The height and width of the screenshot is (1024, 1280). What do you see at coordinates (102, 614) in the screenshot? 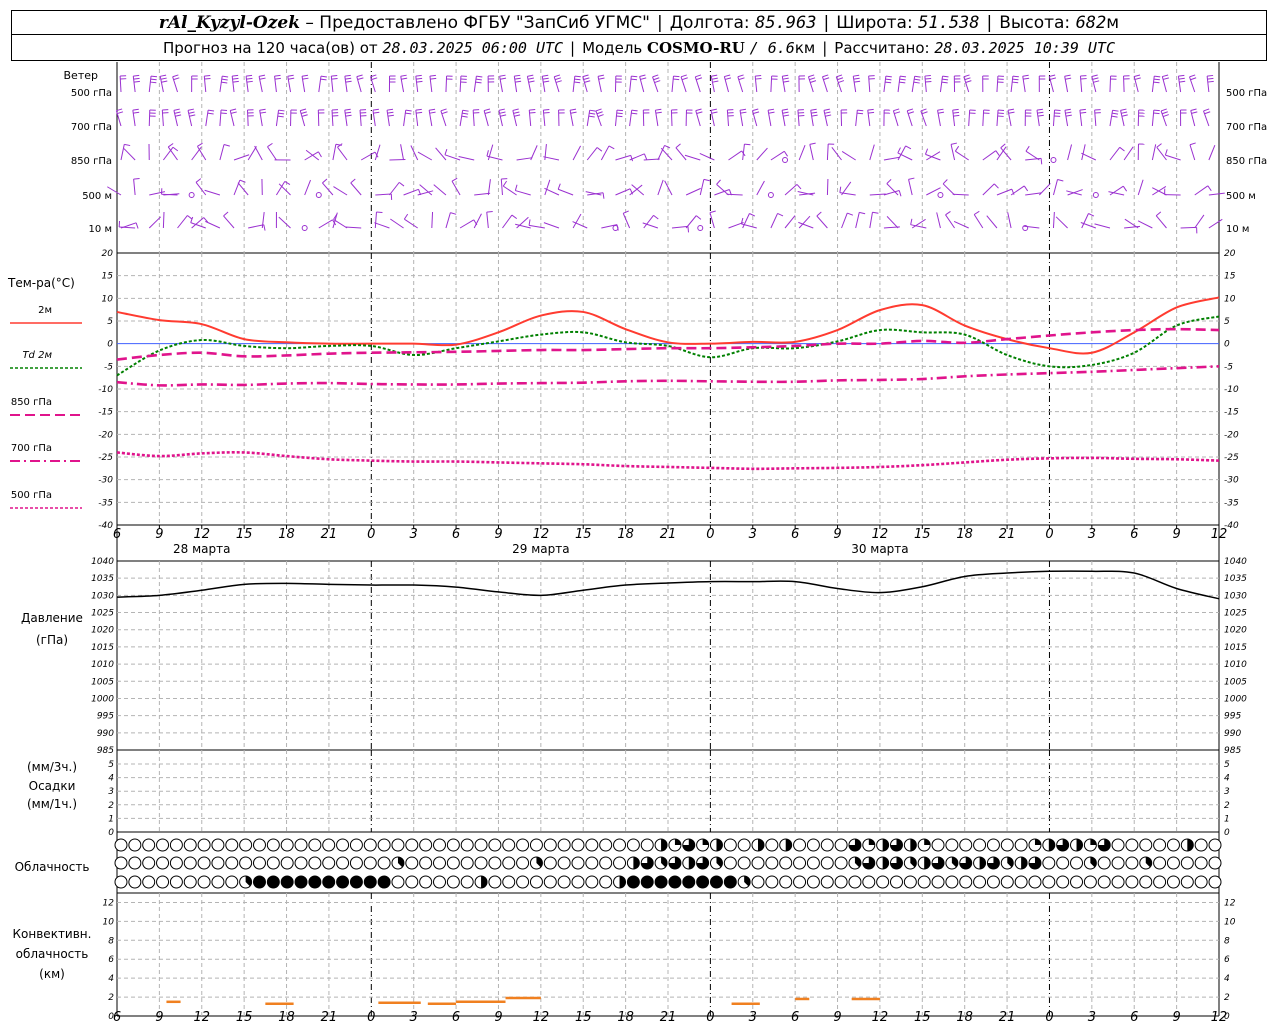
I see `pressure-tick-left: 1025` at bounding box center [102, 614].